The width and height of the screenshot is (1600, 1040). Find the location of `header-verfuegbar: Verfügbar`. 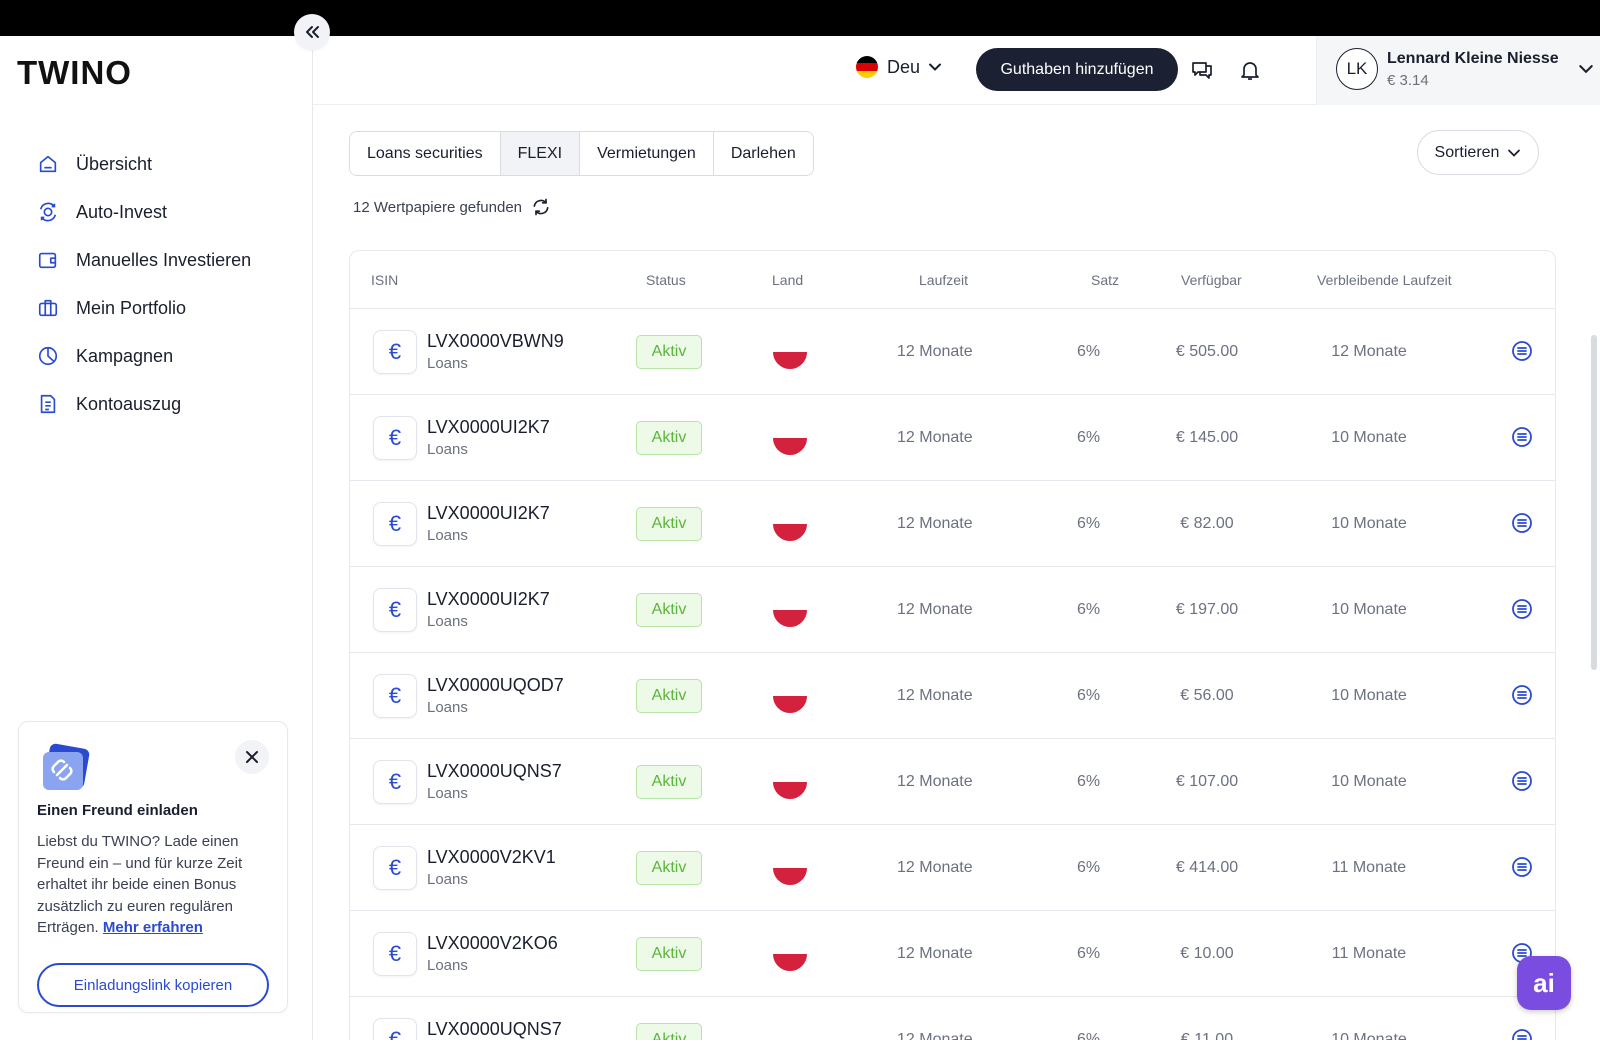

header-verfuegbar: Verfügbar is located at coordinates (1211, 280).